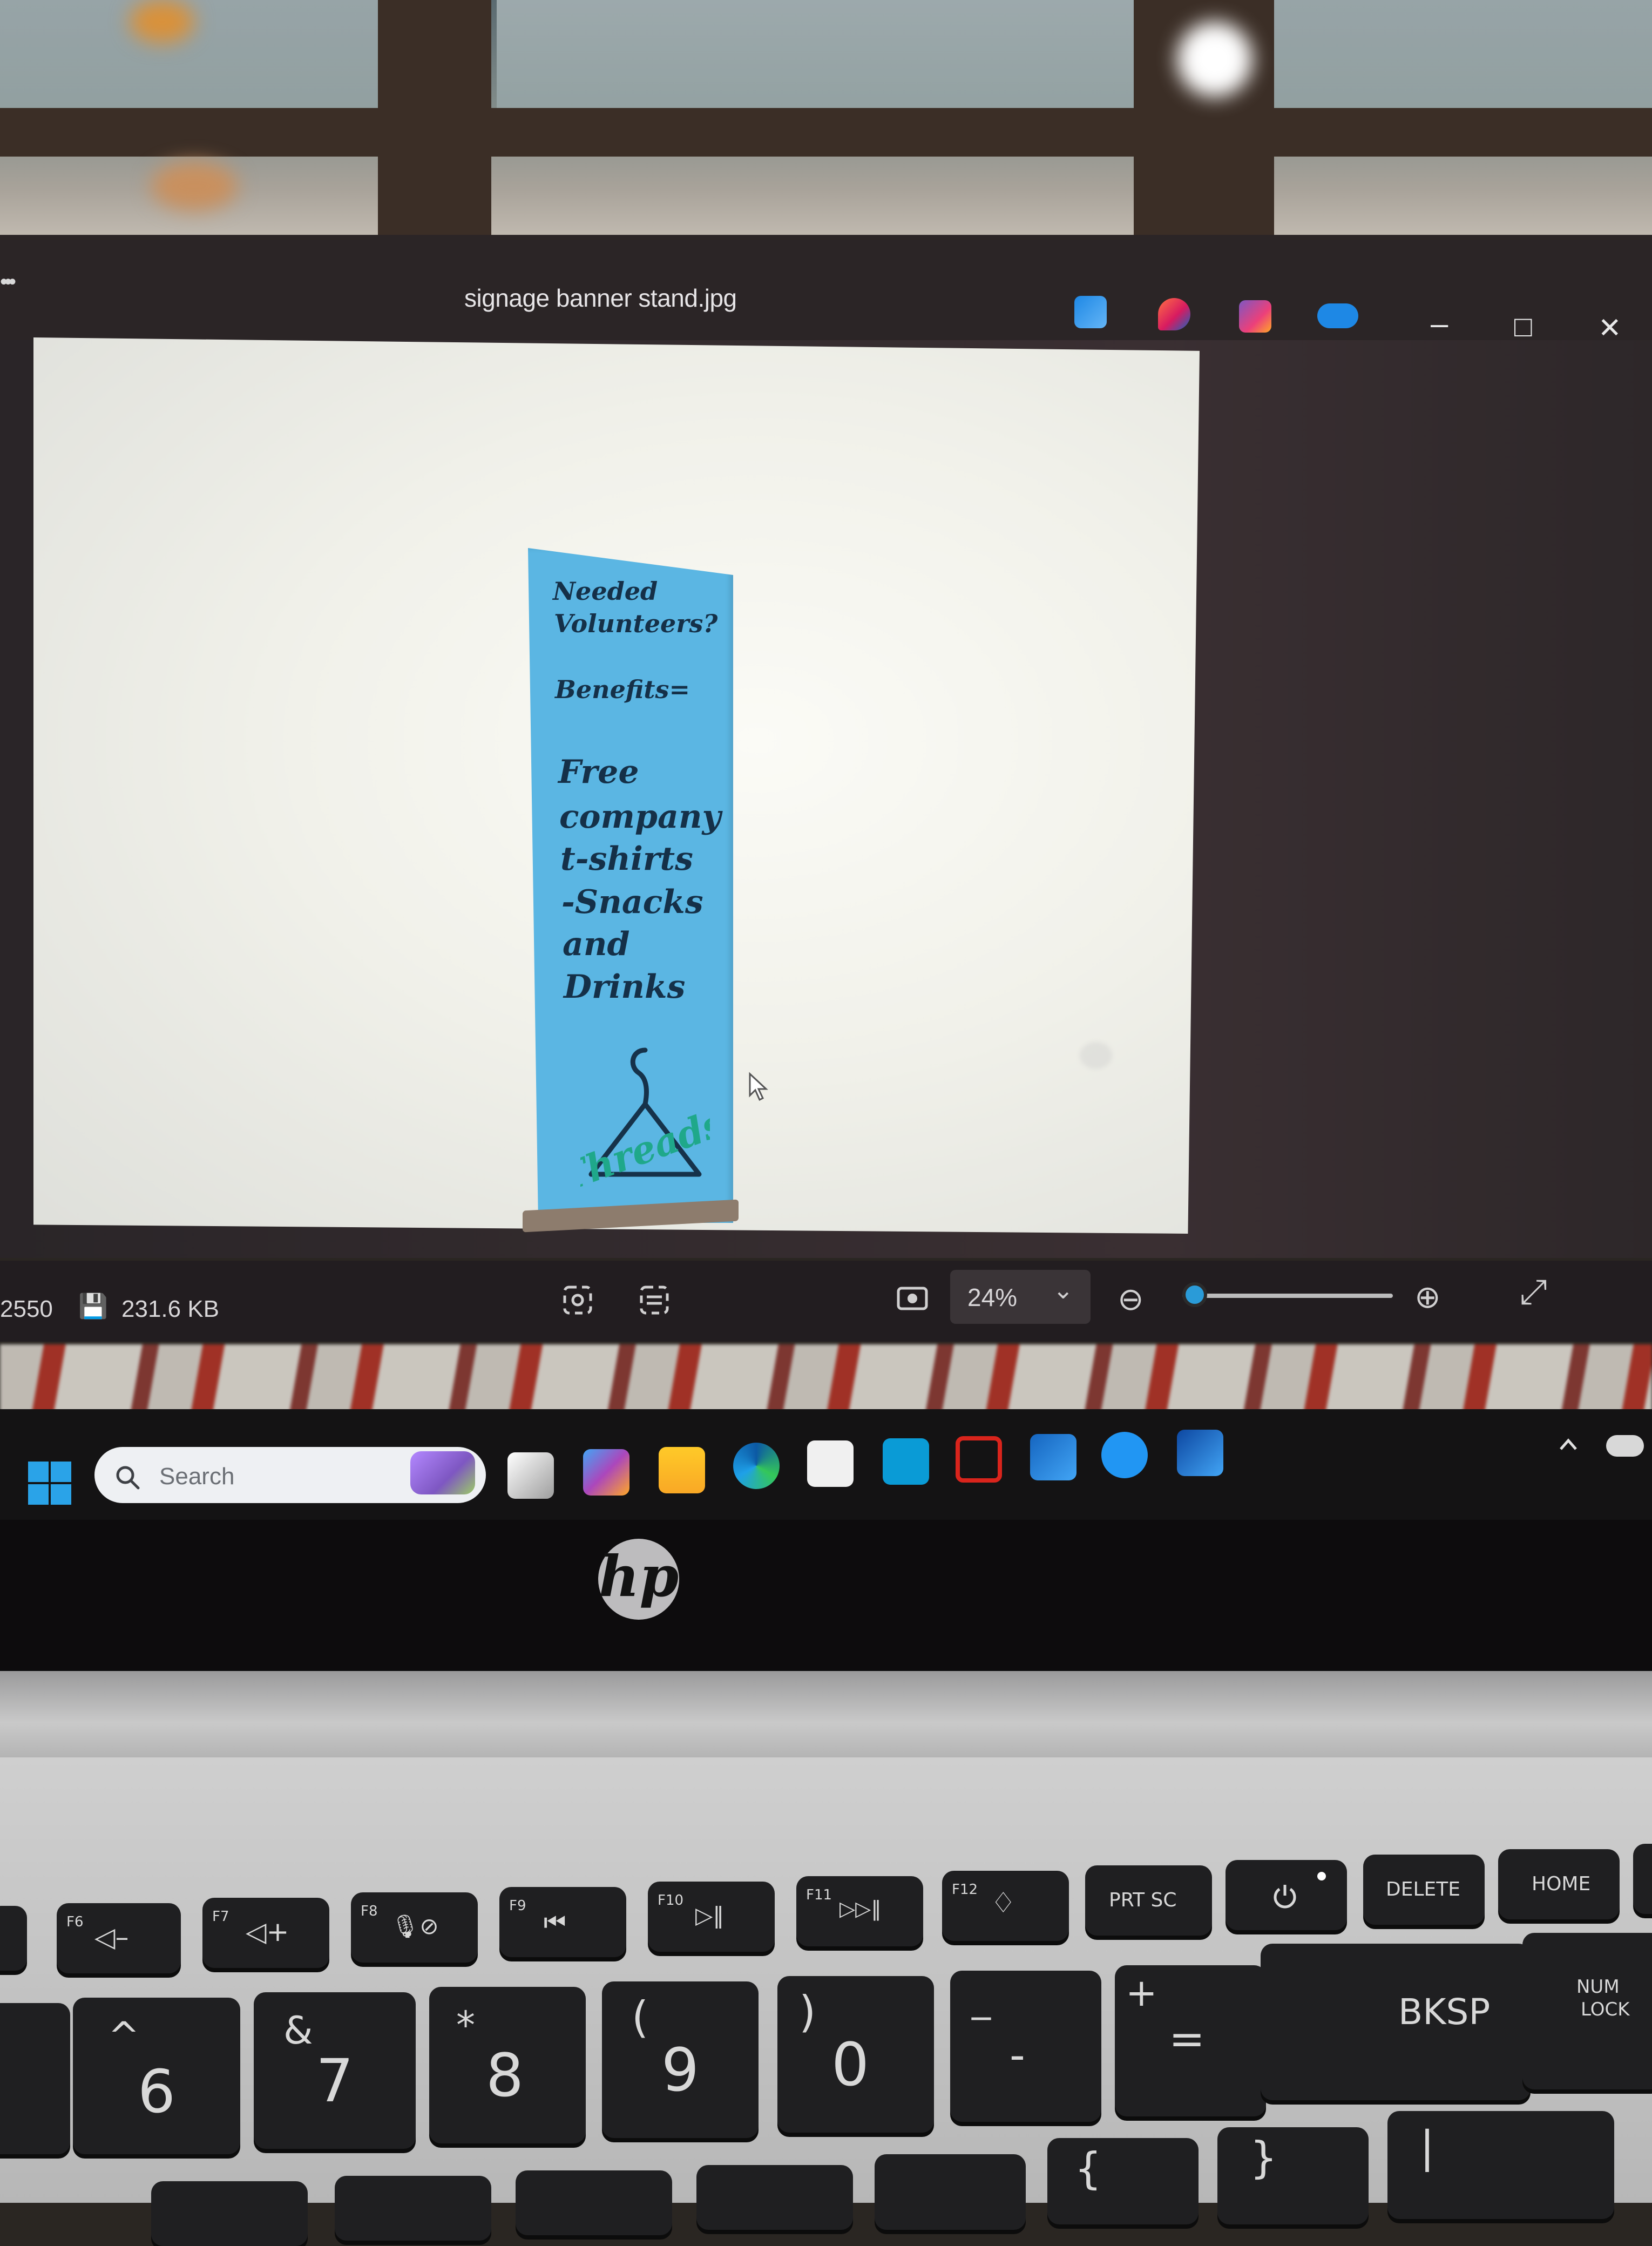  Describe the element at coordinates (49, 1483) in the screenshot. I see `windows-start-icon` at that location.